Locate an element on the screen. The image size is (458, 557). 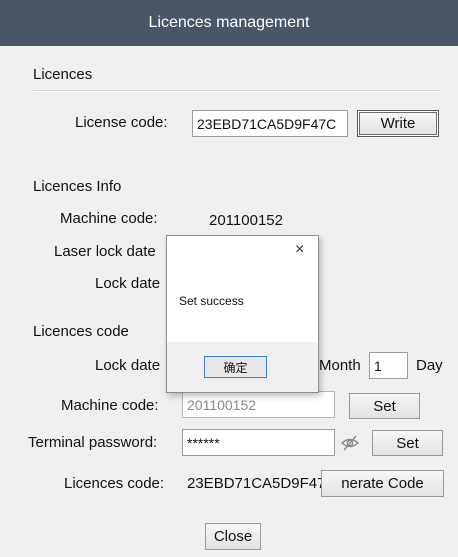
info-machine-code-value: 201100152 is located at coordinates (246, 220).